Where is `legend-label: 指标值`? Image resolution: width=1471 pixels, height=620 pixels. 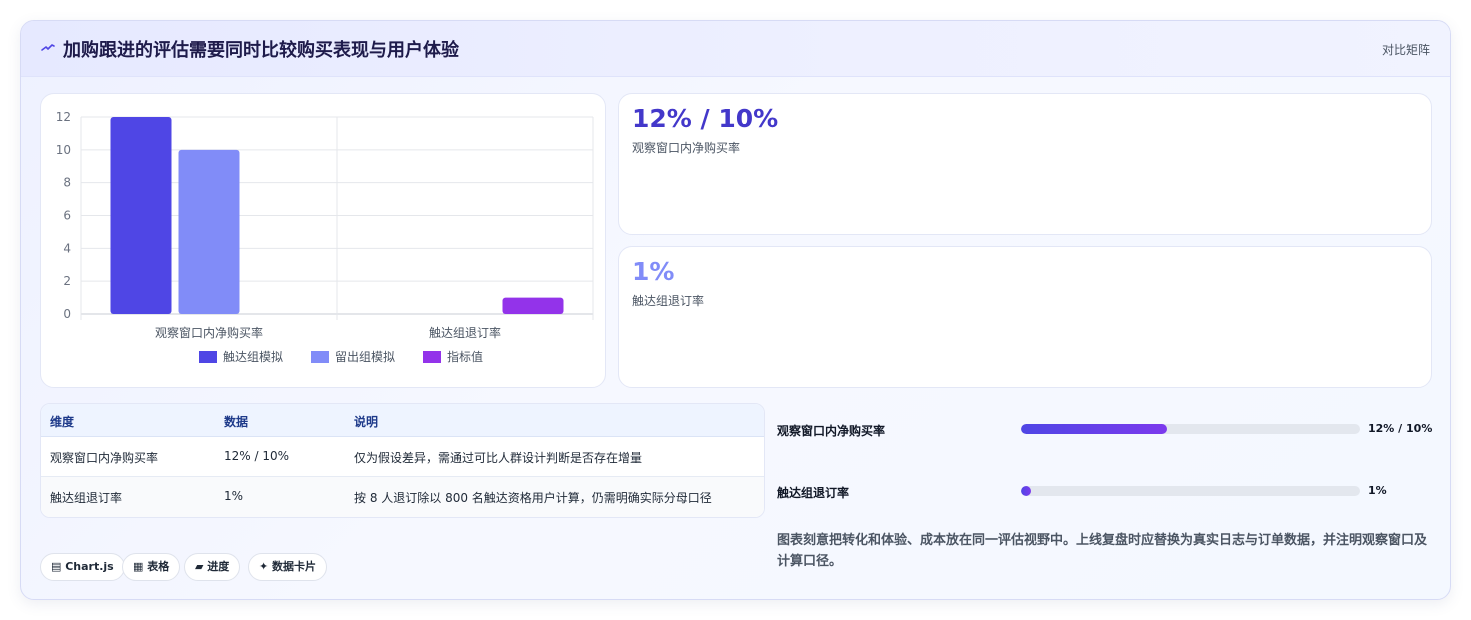 legend-label: 指标值 is located at coordinates (465, 356).